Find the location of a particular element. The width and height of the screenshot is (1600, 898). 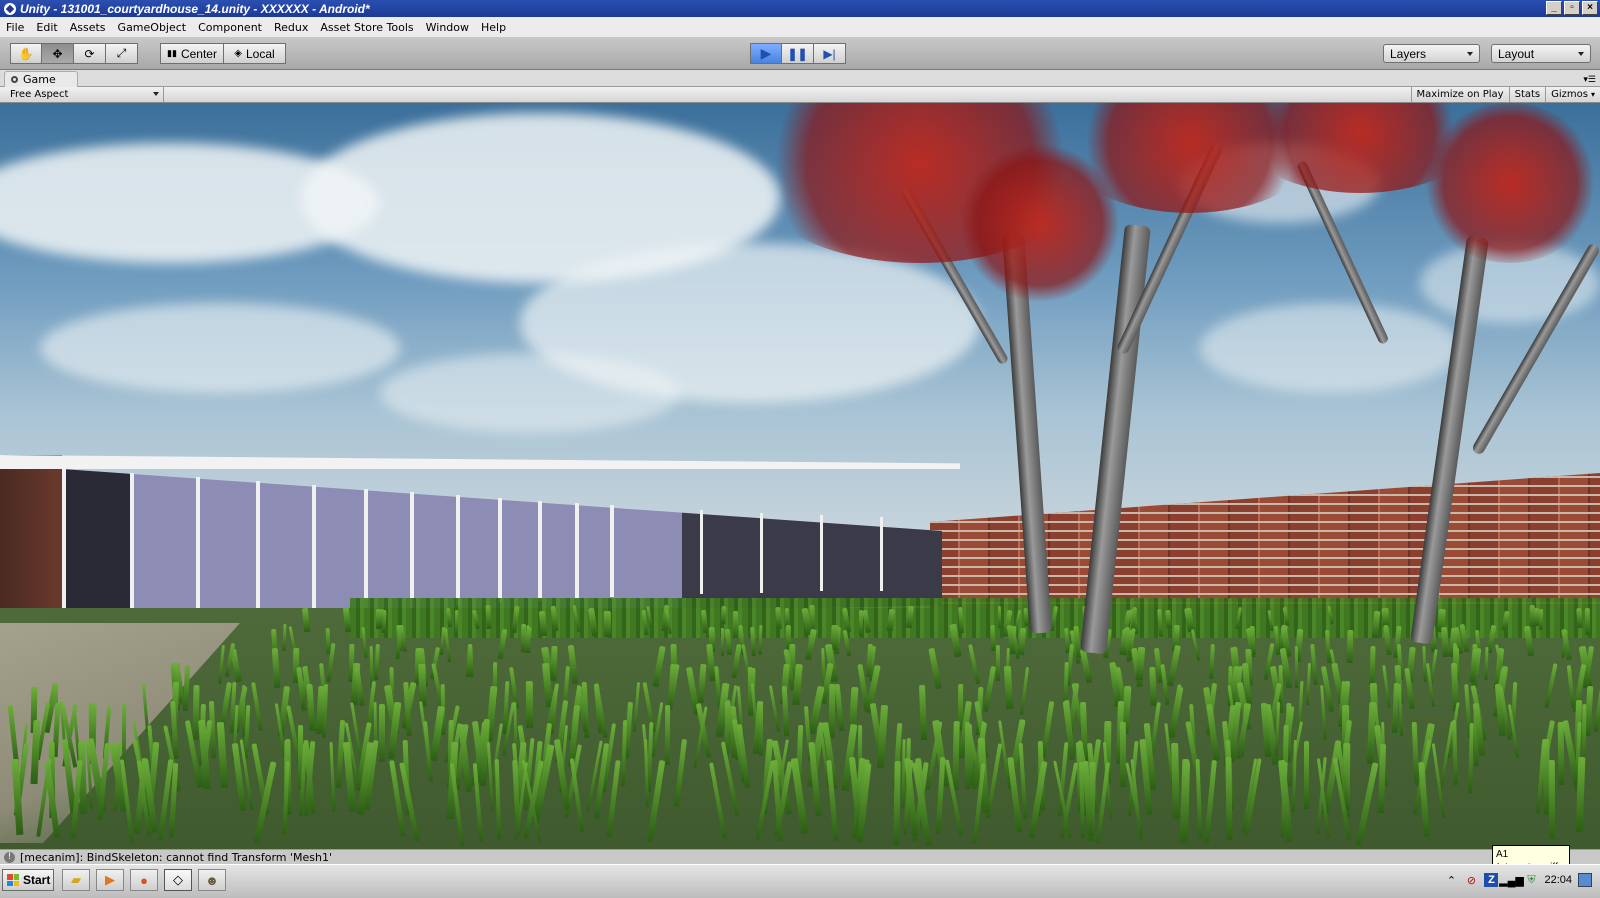

clock: 22:04 is located at coordinates (1558, 880).